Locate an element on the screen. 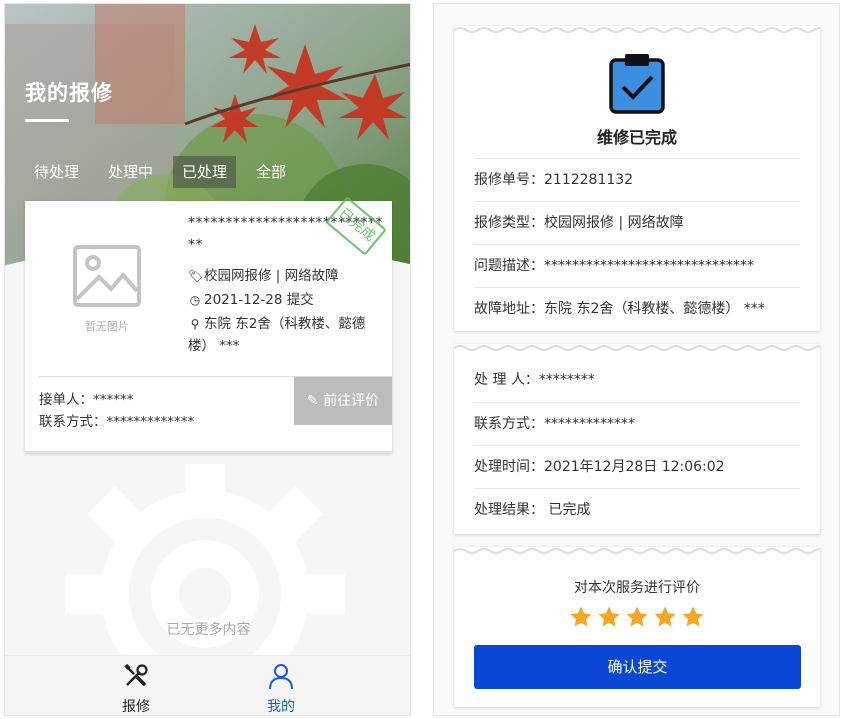 The height and width of the screenshot is (719, 843). detail-label: 问题描述： is located at coordinates (509, 266).